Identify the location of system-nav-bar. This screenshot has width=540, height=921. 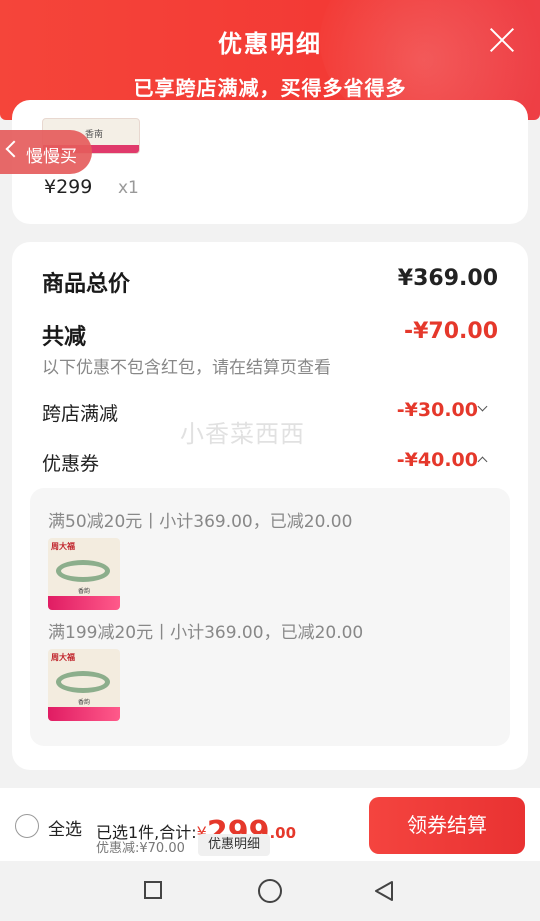
(270, 891).